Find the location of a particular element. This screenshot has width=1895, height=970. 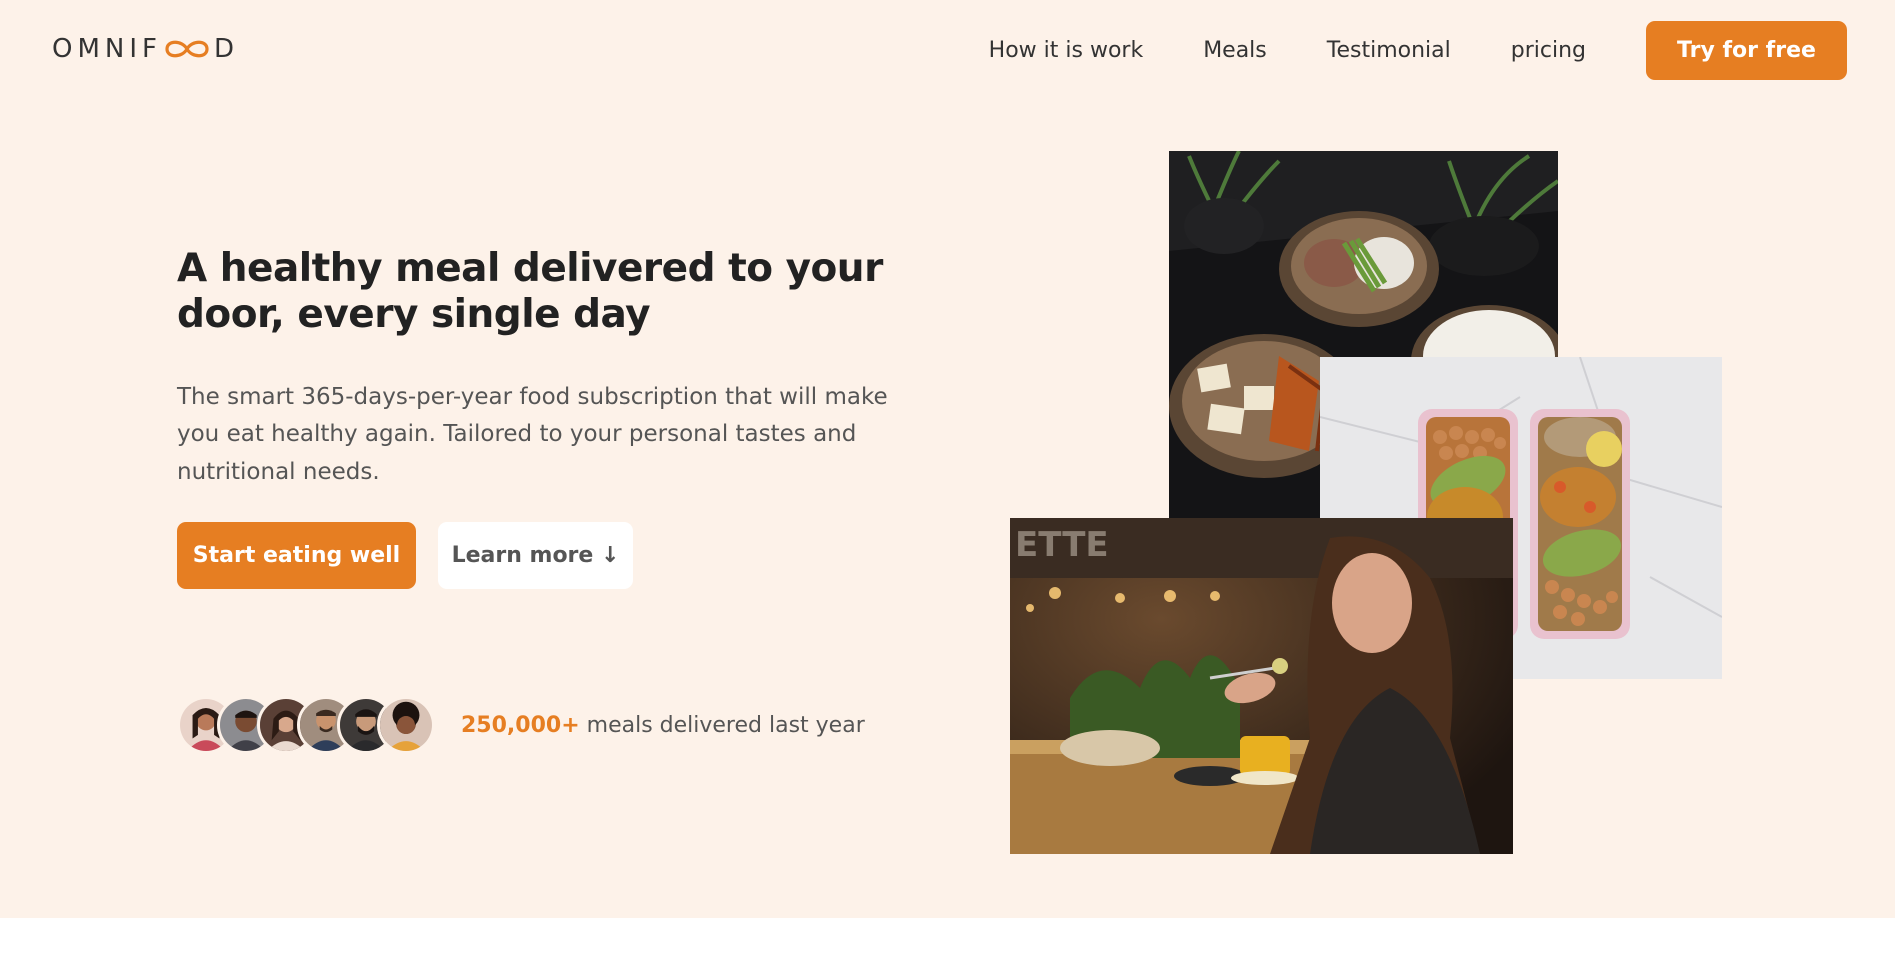

try-for-free-button: Try for free is located at coordinates (1746, 50).